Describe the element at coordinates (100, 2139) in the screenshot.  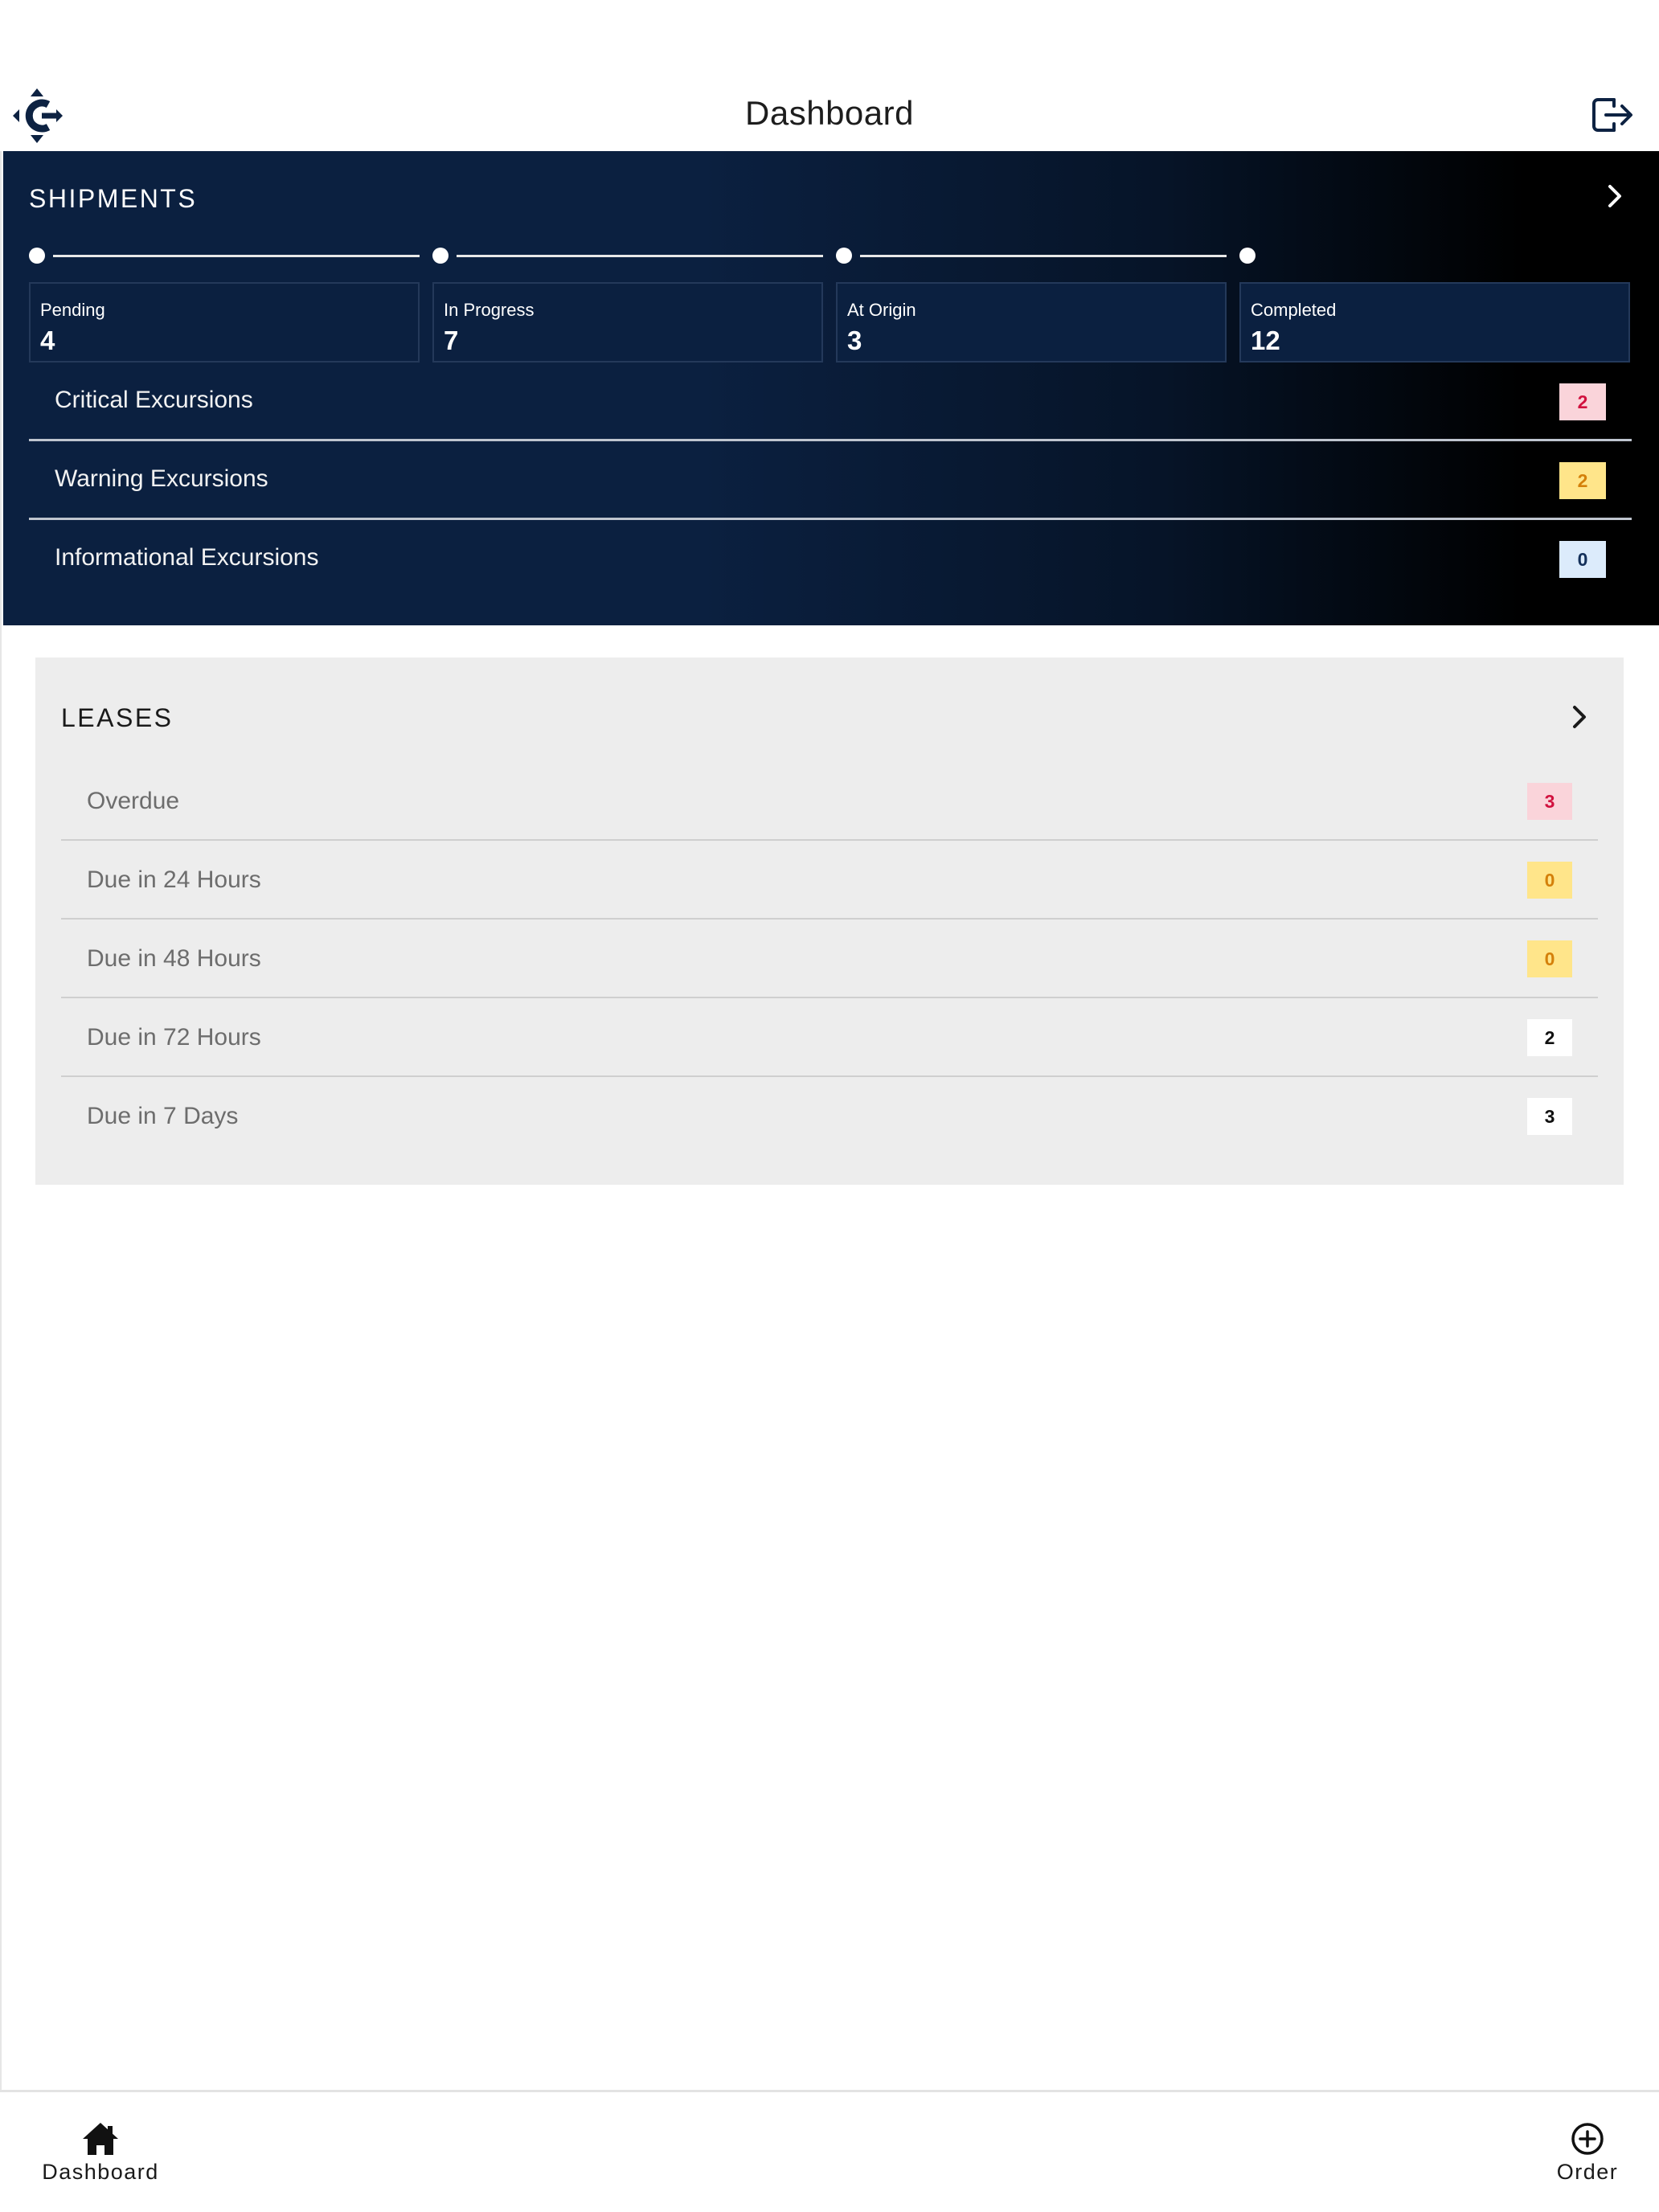
I see `home-icon` at that location.